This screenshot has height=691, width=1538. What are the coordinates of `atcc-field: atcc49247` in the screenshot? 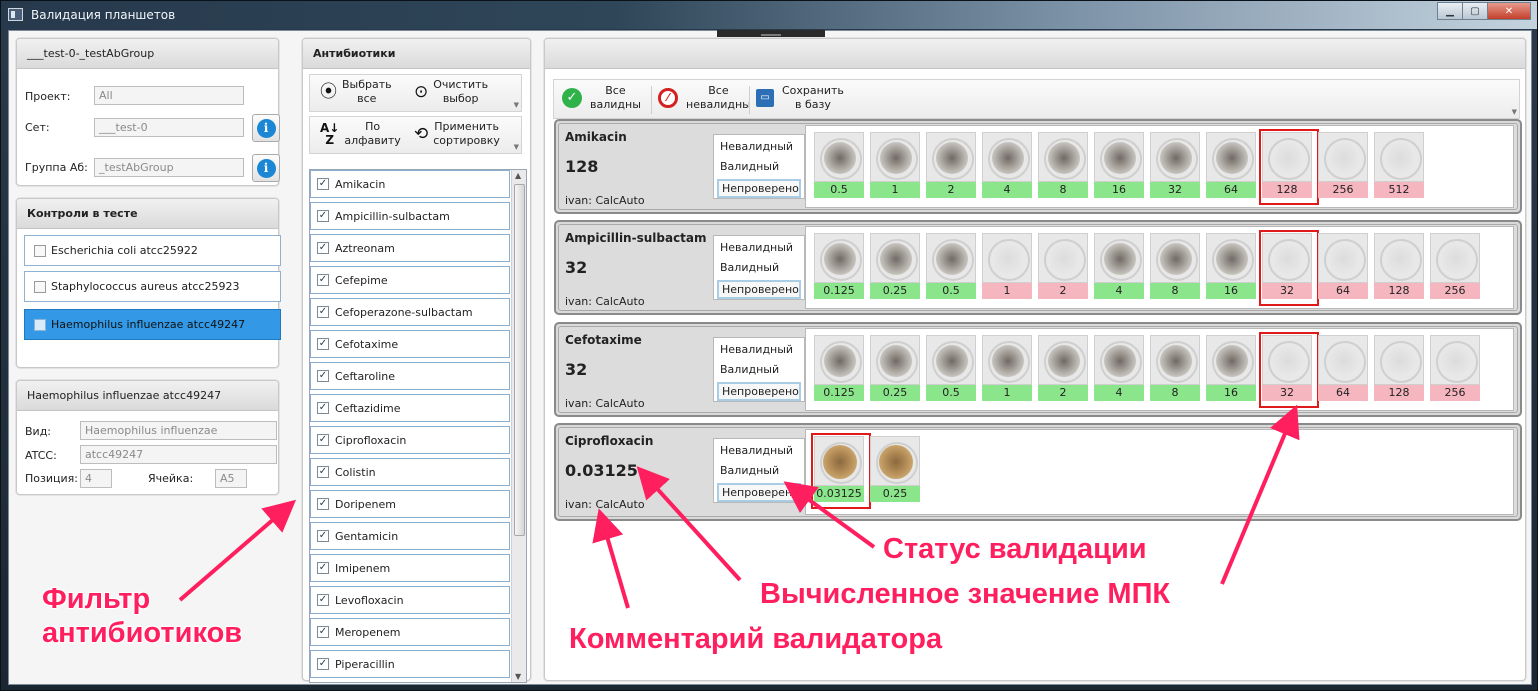 It's located at (178, 454).